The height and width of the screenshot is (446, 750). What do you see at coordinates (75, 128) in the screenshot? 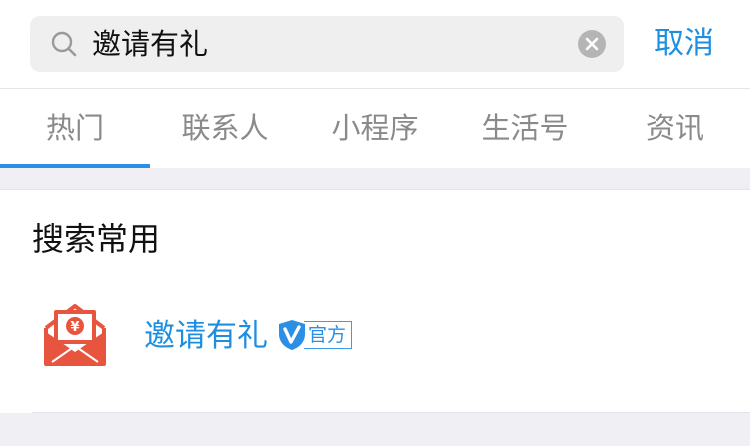
I see `tab-hot: 热门` at bounding box center [75, 128].